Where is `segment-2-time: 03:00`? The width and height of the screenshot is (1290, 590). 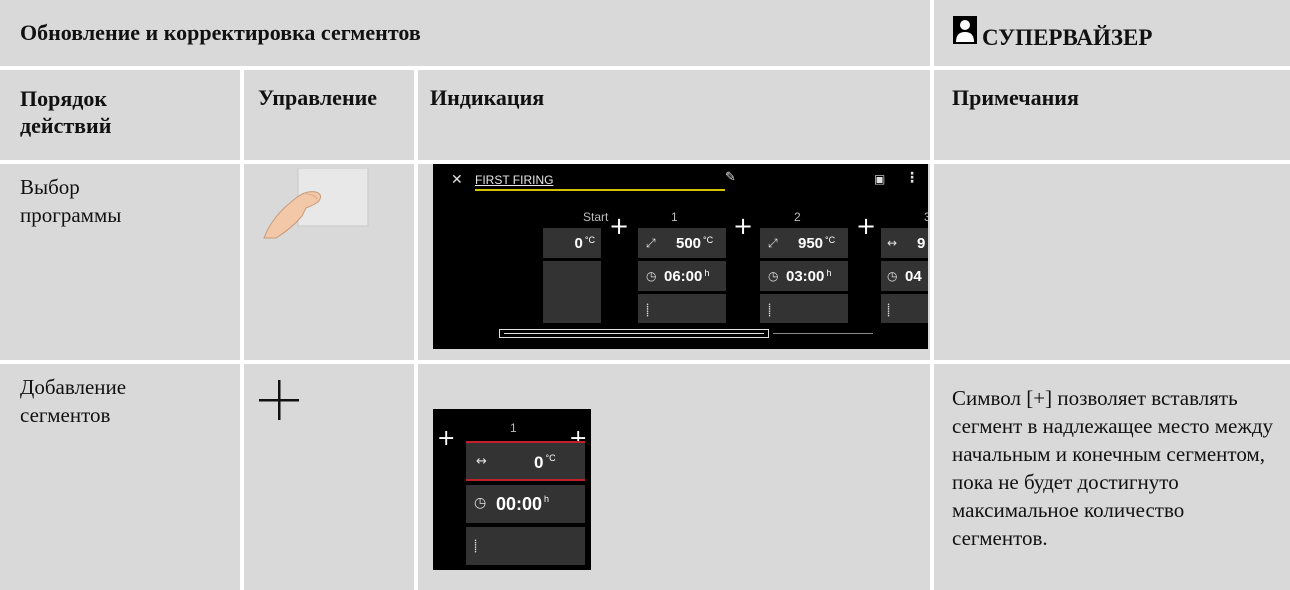
segment-2-time: 03:00 is located at coordinates (805, 276).